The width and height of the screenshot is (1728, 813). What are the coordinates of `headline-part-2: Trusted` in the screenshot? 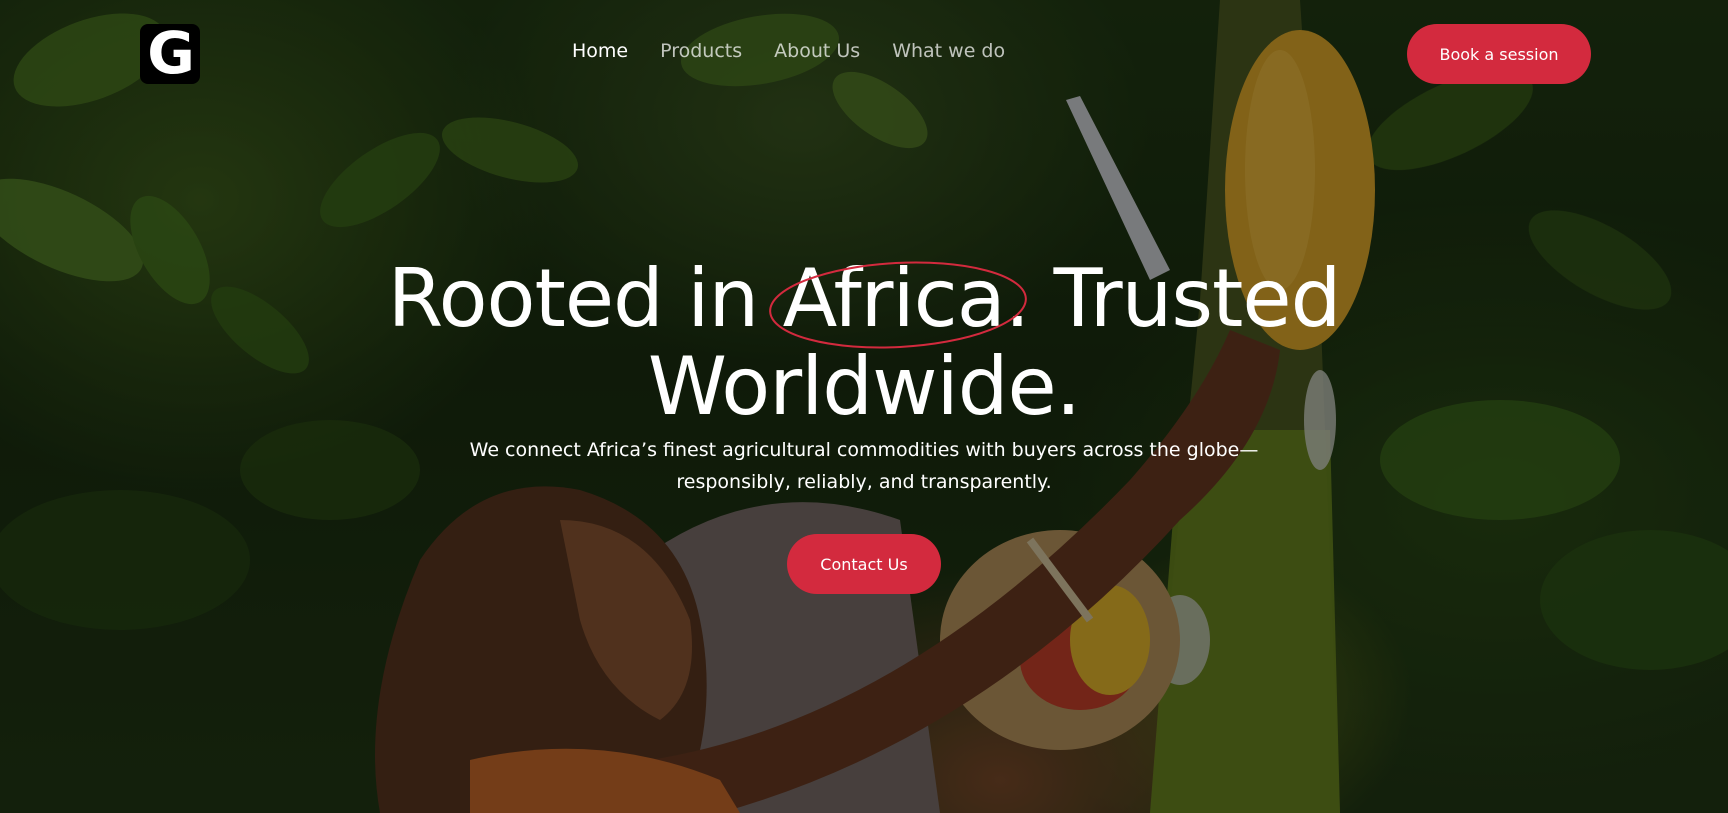 It's located at (1185, 298).